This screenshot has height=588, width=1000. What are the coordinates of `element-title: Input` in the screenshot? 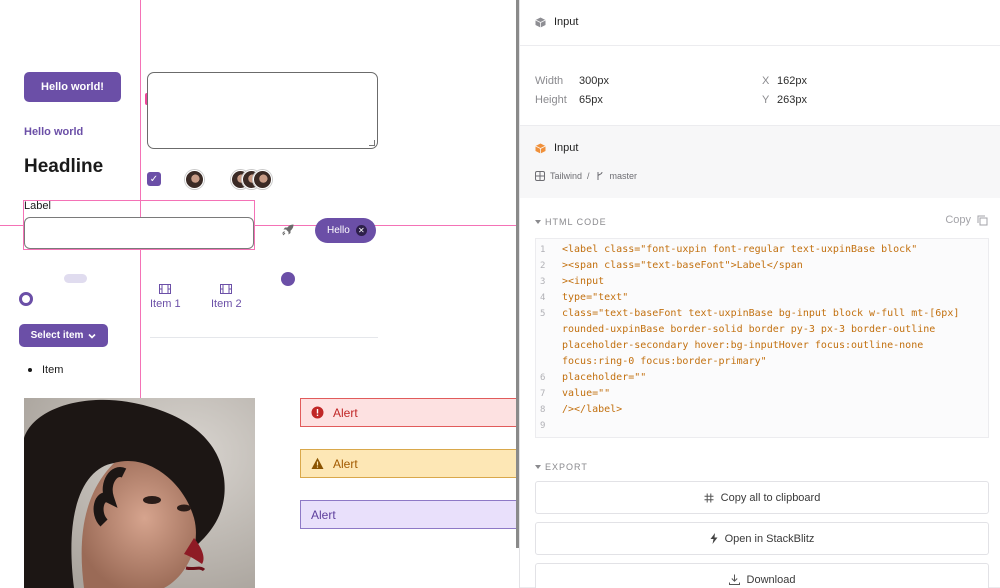 It's located at (556, 22).